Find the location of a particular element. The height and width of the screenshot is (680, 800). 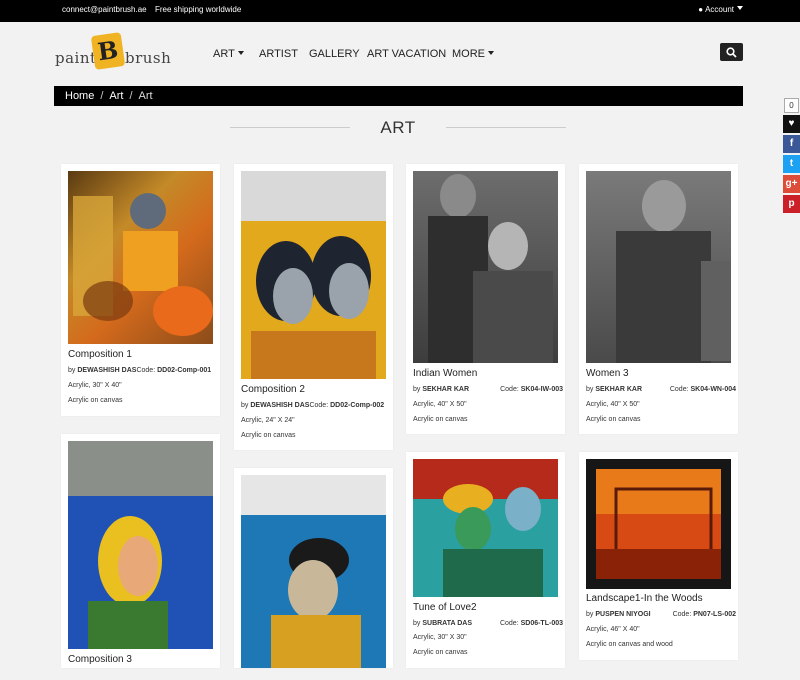

product-size: Acrylic, 30" X 30" is located at coordinates (440, 637).